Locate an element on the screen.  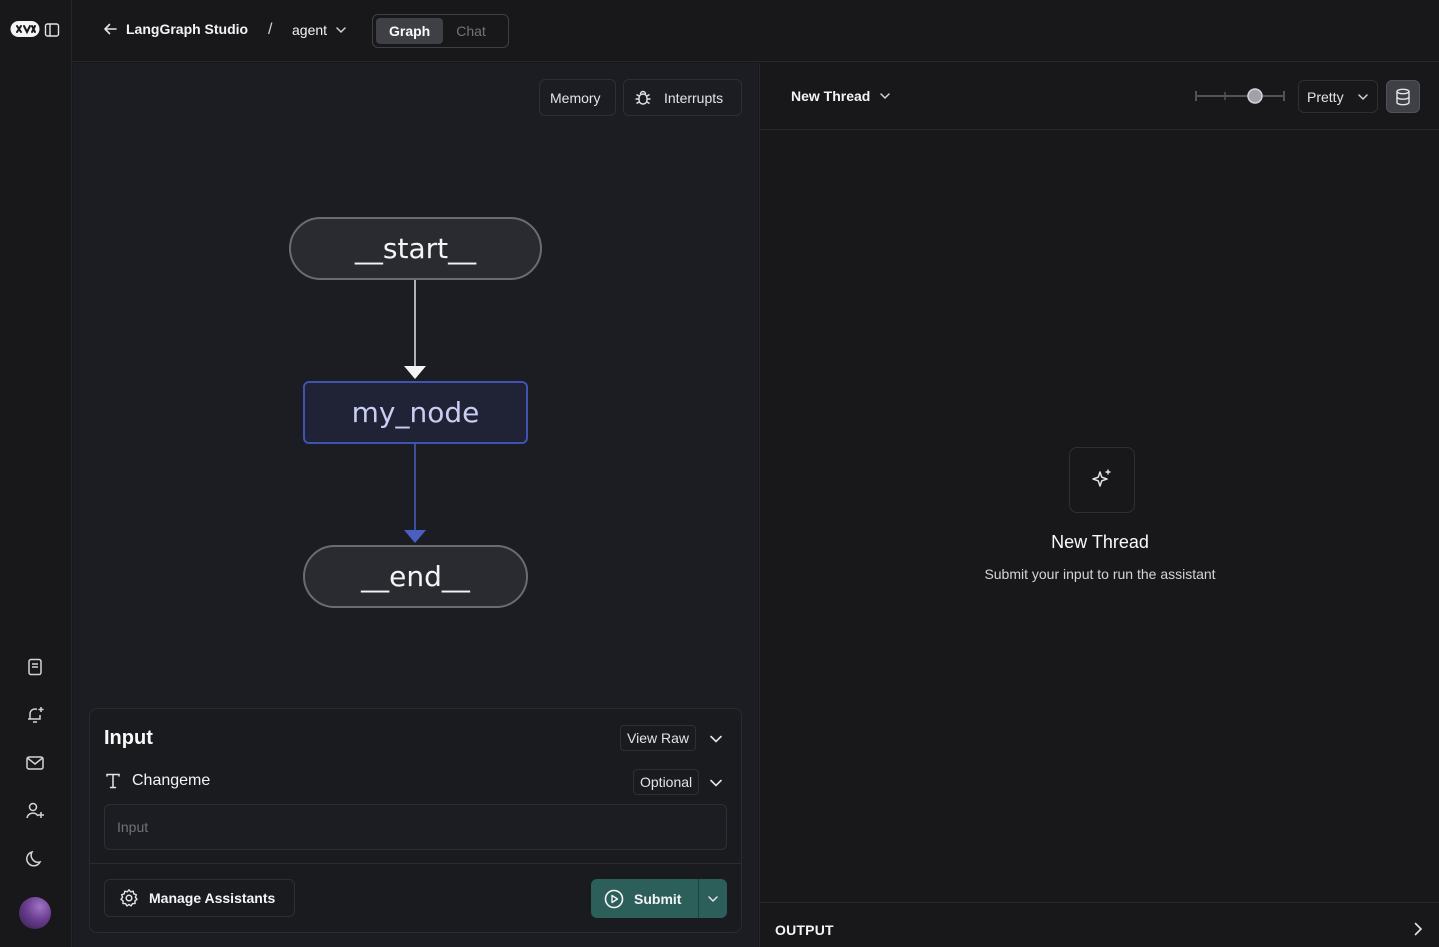
chevron-right-icon is located at coordinates (1418, 929).